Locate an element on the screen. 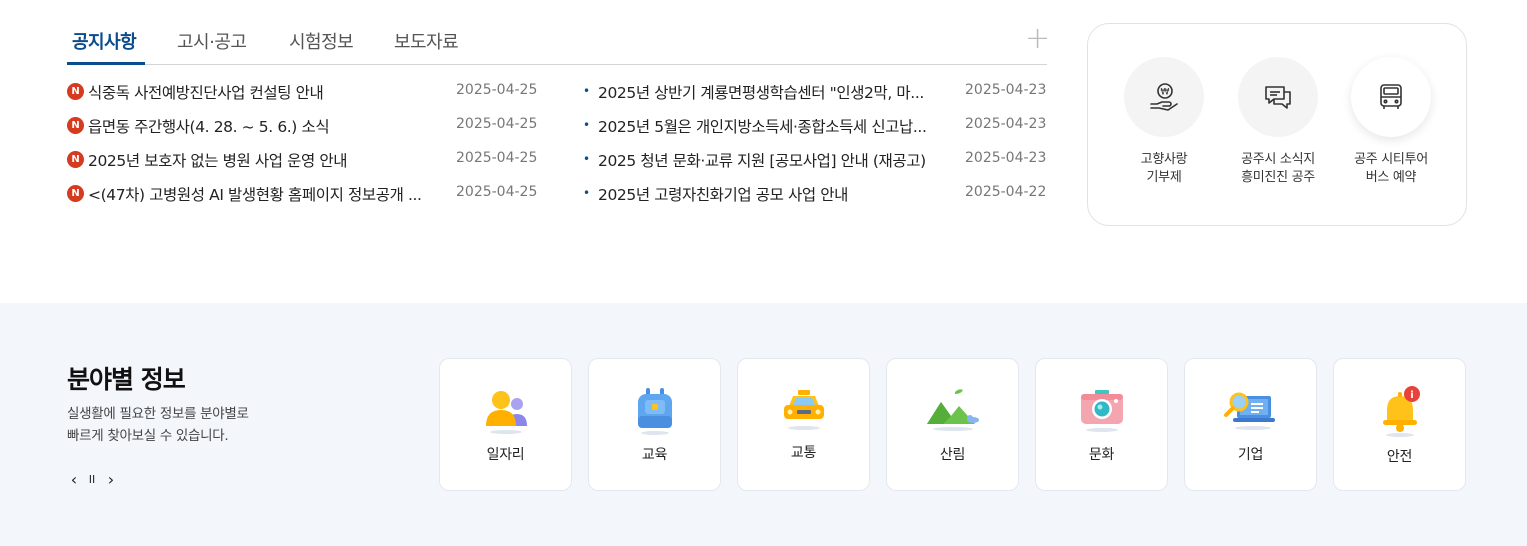 This screenshot has height=546, width=1527. notice-date: 2025-04-22 is located at coordinates (1006, 192).